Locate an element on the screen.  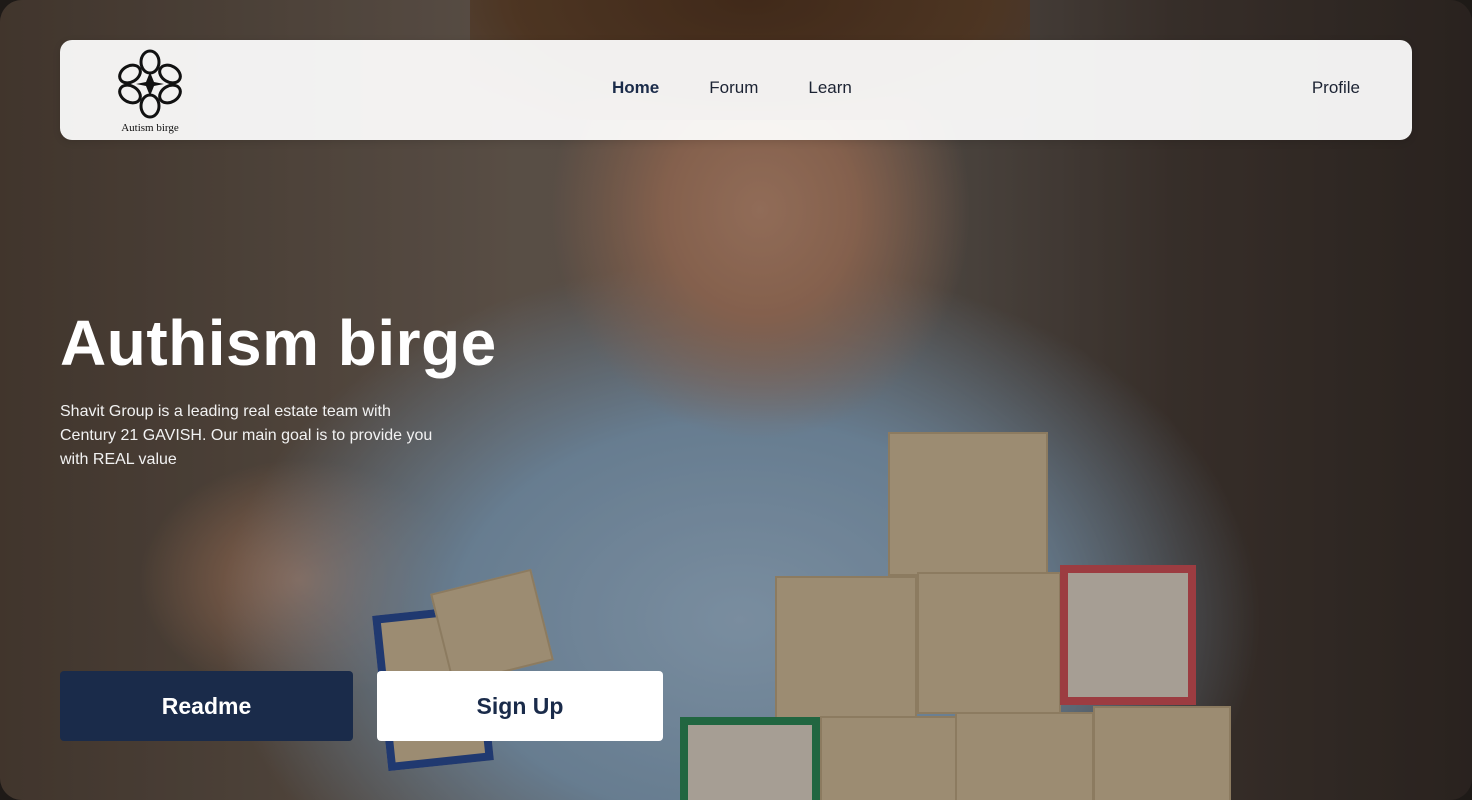
nav-item-forum: Forum is located at coordinates (733, 88).